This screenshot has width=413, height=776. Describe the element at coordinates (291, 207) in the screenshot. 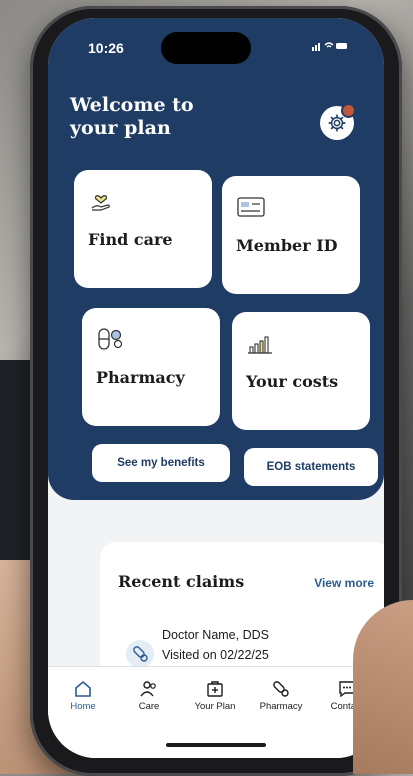

I see `id-card-icon` at that location.